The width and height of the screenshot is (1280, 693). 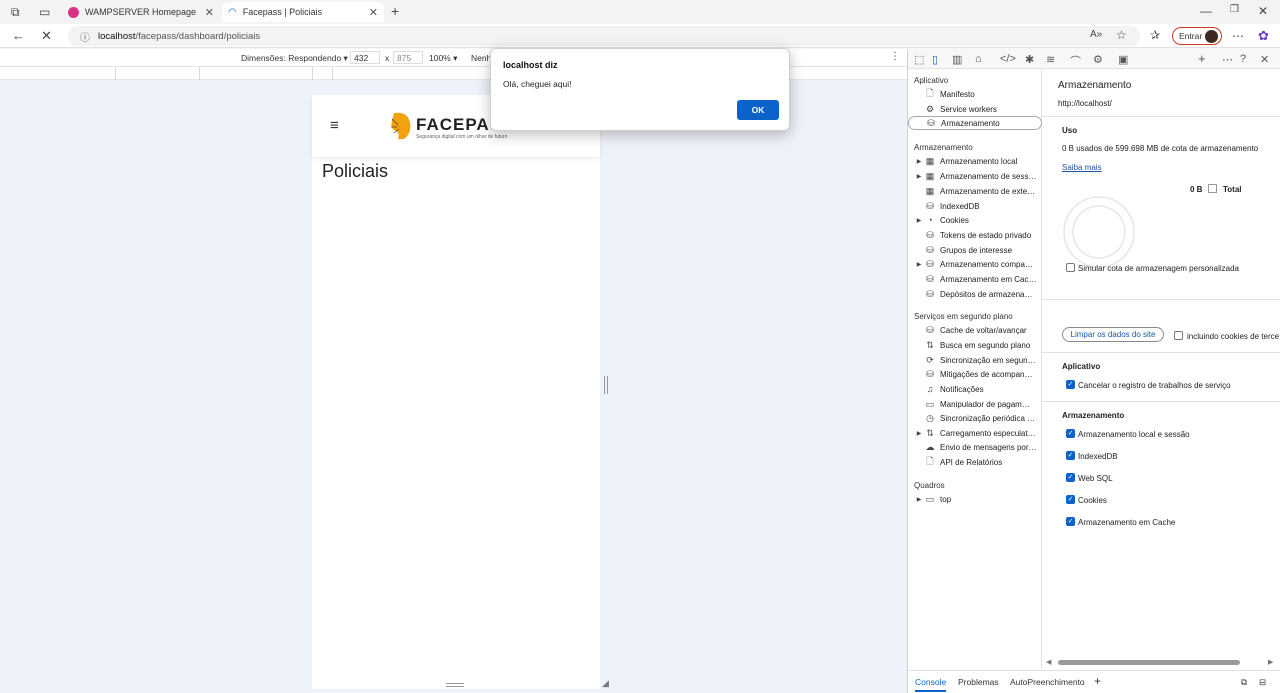 I want to click on close-drawer-icon: ⊟, so click(x=1262, y=682).